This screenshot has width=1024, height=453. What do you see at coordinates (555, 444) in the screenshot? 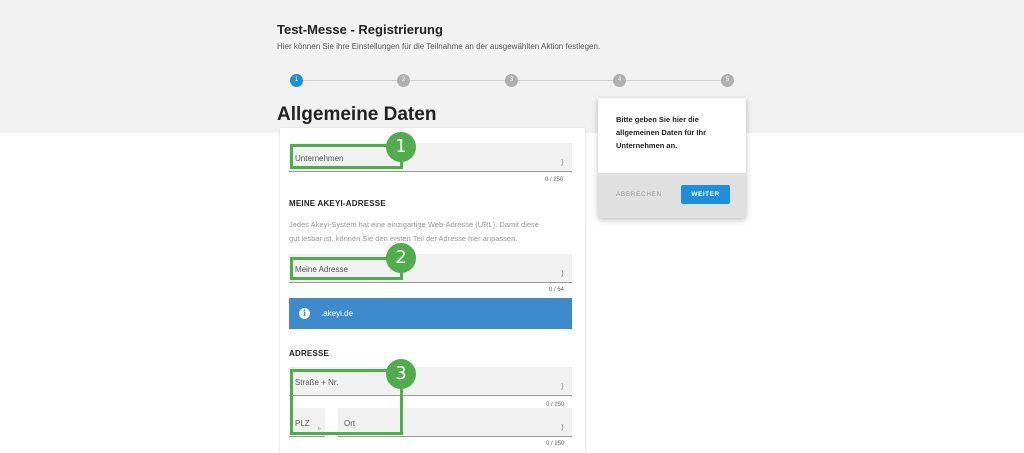
I see `city-counter: 0 / 250` at bounding box center [555, 444].